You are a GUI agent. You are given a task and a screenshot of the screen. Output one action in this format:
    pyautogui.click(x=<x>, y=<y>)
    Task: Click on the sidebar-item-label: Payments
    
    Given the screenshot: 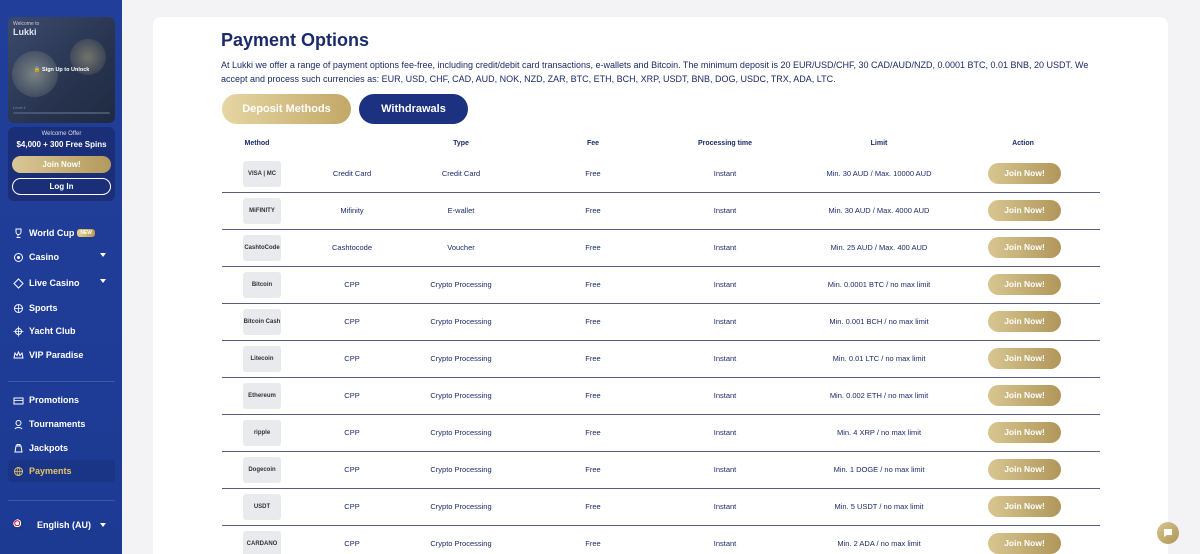 What is the action you would take?
    pyautogui.click(x=50, y=471)
    